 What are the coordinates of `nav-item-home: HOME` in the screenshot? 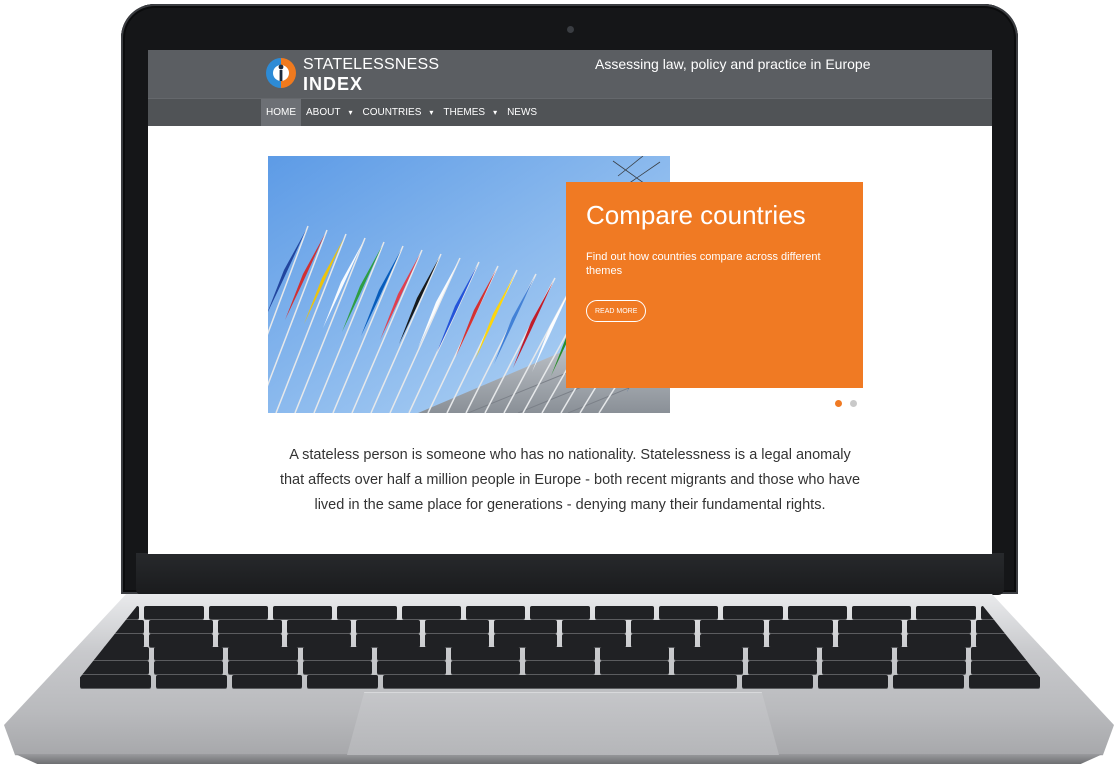 It's located at (281, 112).